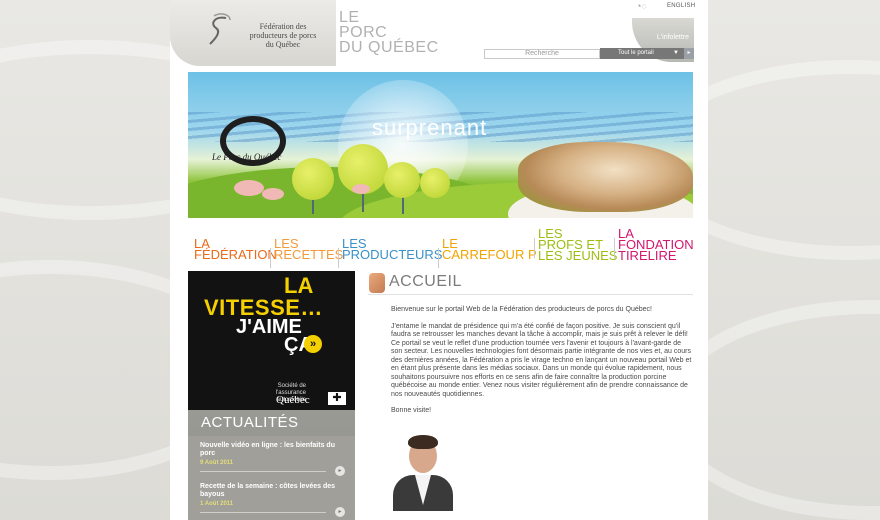 The width and height of the screenshot is (880, 520). What do you see at coordinates (681, 6) in the screenshot?
I see `english-link: ENGLISH` at bounding box center [681, 6].